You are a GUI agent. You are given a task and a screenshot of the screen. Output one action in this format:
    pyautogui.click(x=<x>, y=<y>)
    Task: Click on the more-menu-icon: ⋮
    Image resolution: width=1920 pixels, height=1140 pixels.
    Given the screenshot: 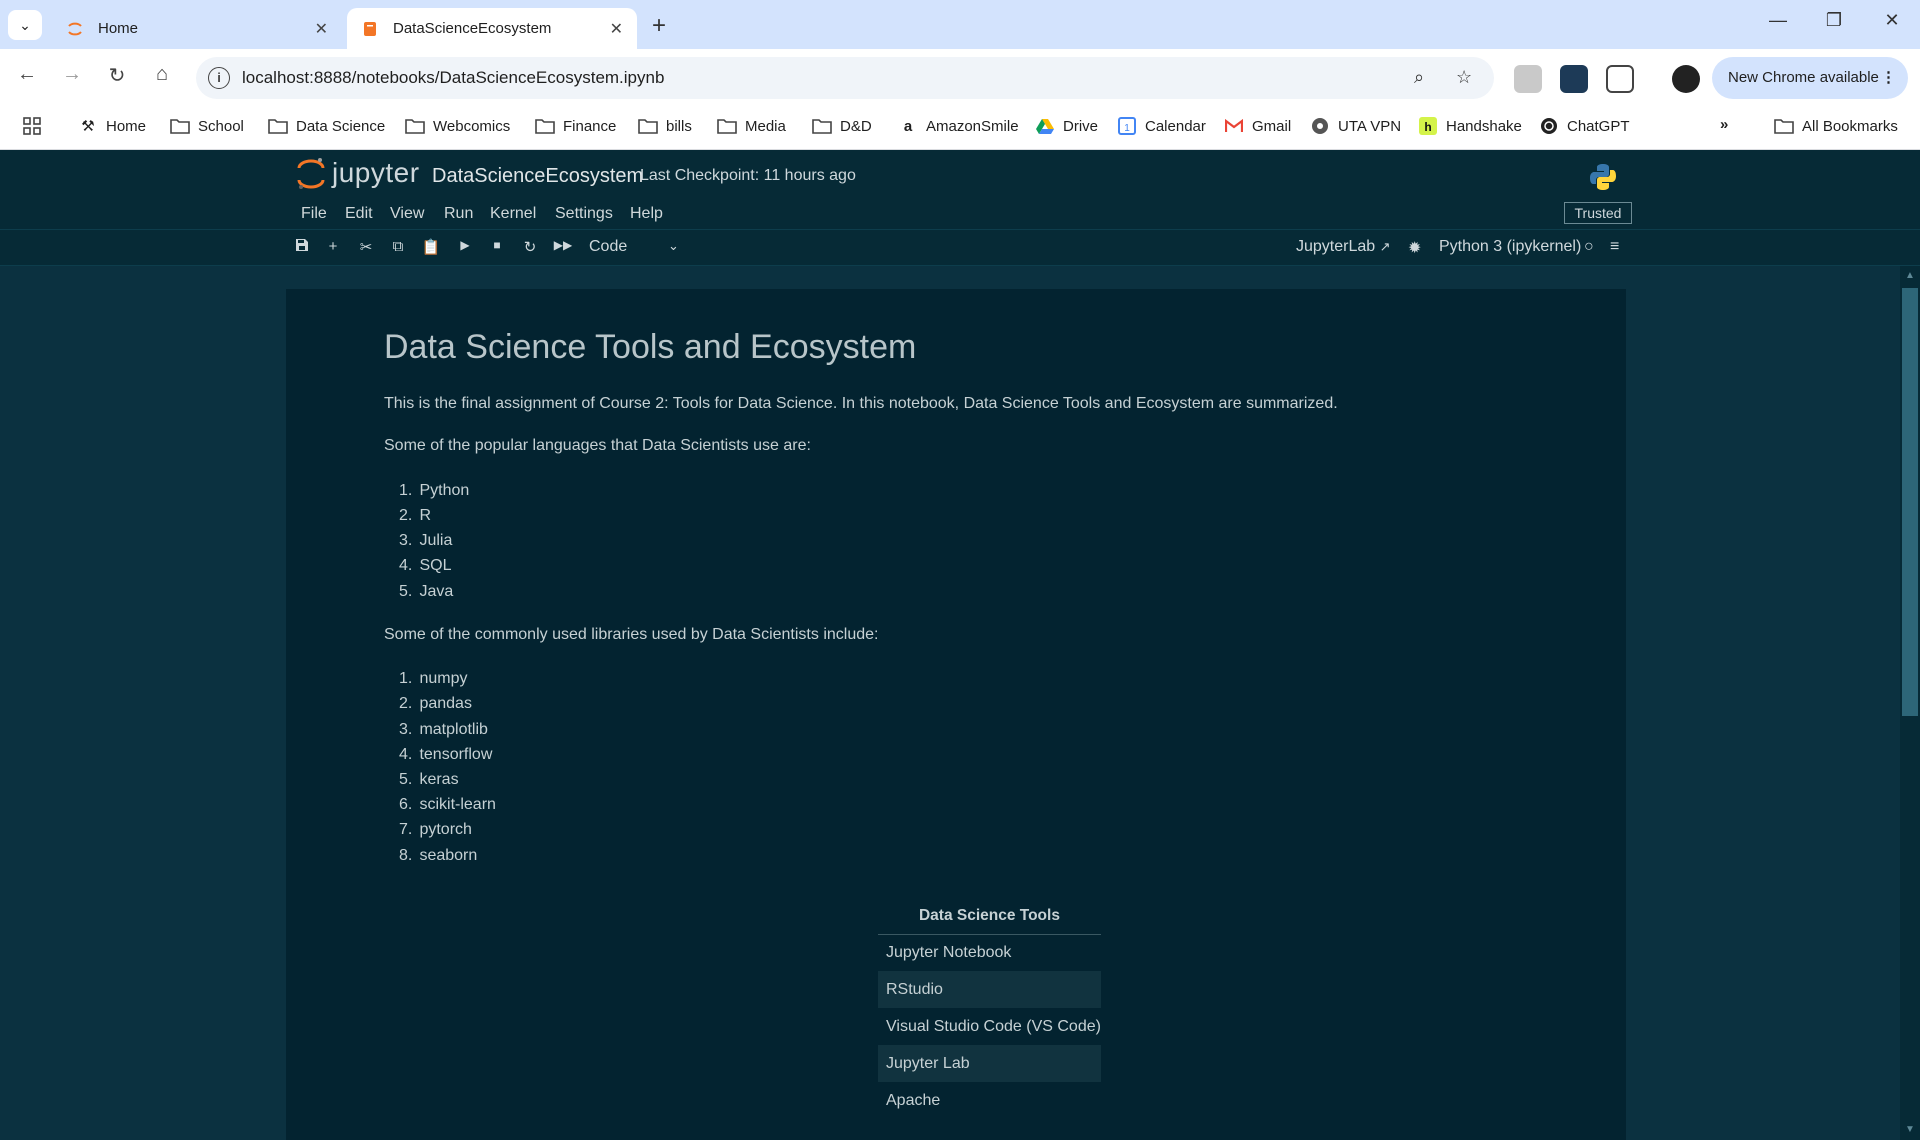 What is the action you would take?
    pyautogui.click(x=1888, y=77)
    